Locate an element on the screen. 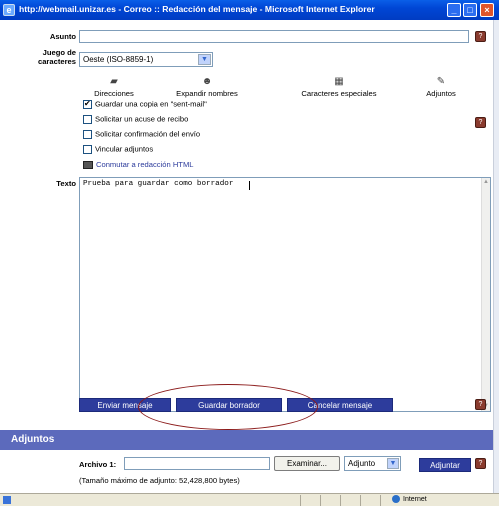 The width and height of the screenshot is (499, 506). file-label: Archivo 1: is located at coordinates (98, 464).